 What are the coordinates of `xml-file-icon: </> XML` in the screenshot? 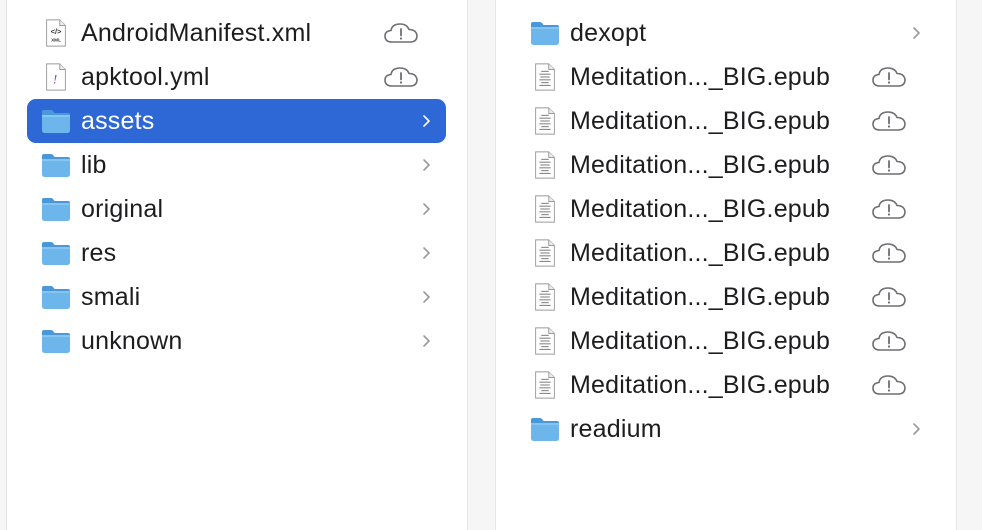 It's located at (56, 33).